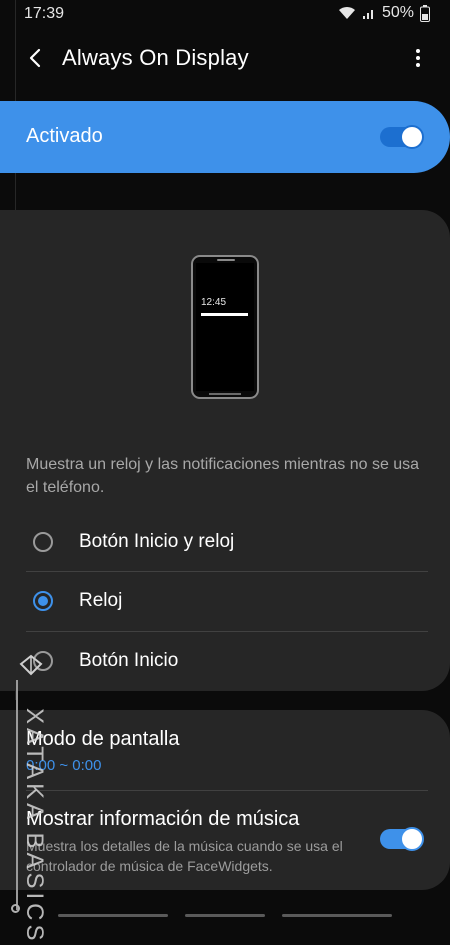 This screenshot has width=450, height=945. I want to click on watermark-logo-icon, so click(31, 665).